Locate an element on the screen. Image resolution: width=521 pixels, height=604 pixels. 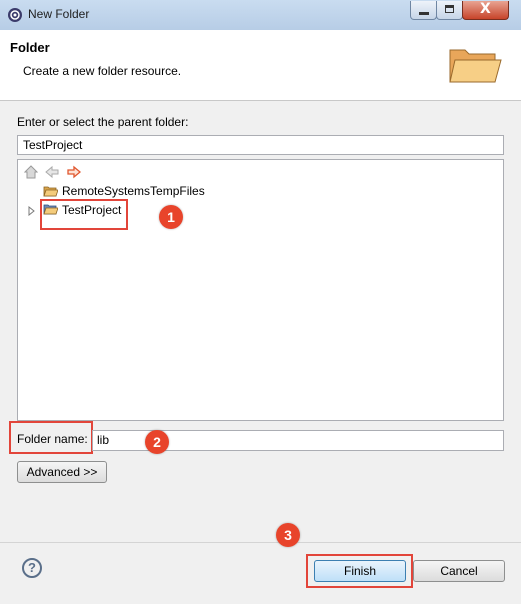
callout-2: 2 is located at coordinates (157, 442).